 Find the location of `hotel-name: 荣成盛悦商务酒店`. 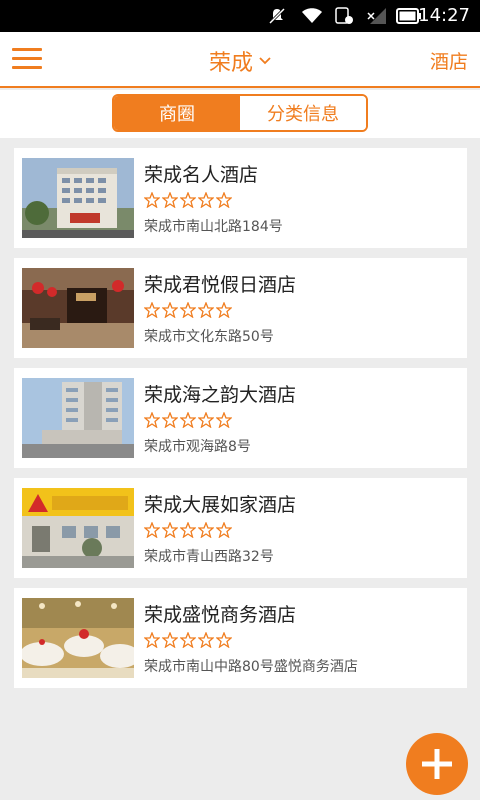

hotel-name: 荣成盛悦商务酒店 is located at coordinates (220, 615).